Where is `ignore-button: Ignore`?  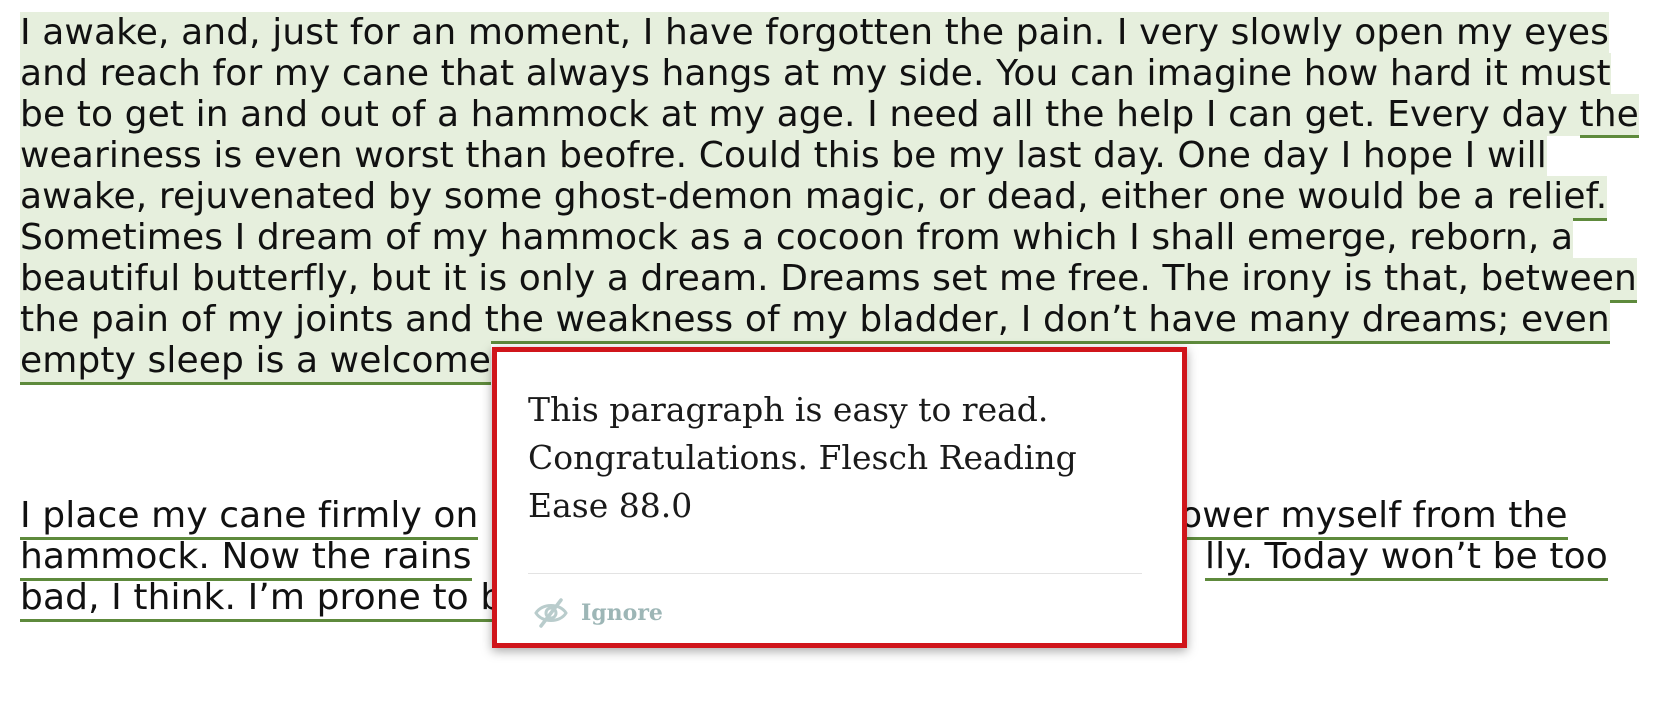 ignore-button: Ignore is located at coordinates (598, 613).